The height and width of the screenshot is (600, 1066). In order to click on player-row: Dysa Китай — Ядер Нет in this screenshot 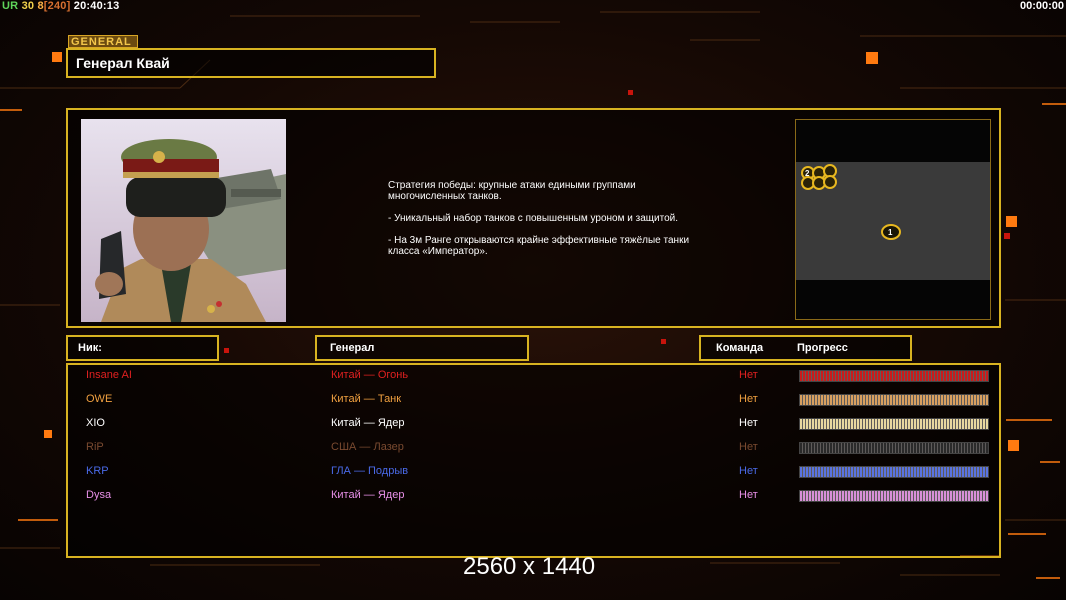, I will do `click(533, 496)`.